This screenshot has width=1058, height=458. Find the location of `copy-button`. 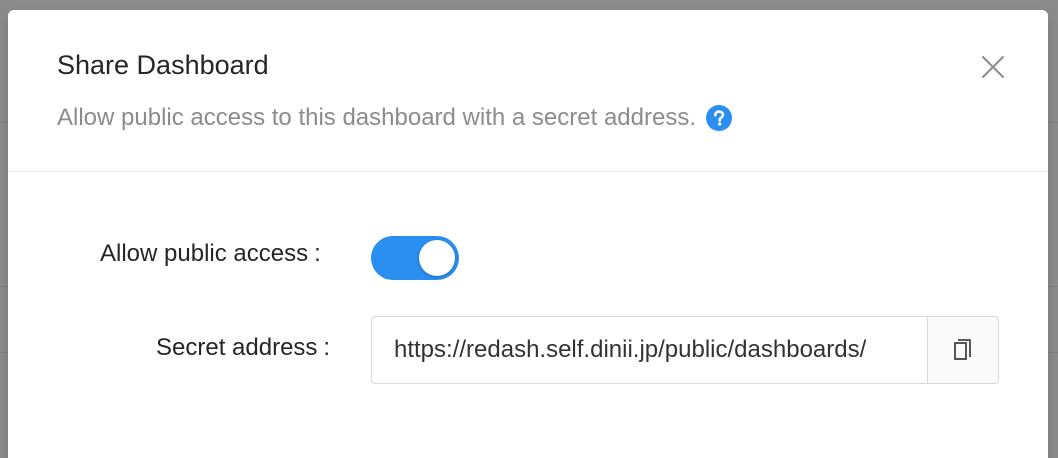

copy-button is located at coordinates (963, 350).